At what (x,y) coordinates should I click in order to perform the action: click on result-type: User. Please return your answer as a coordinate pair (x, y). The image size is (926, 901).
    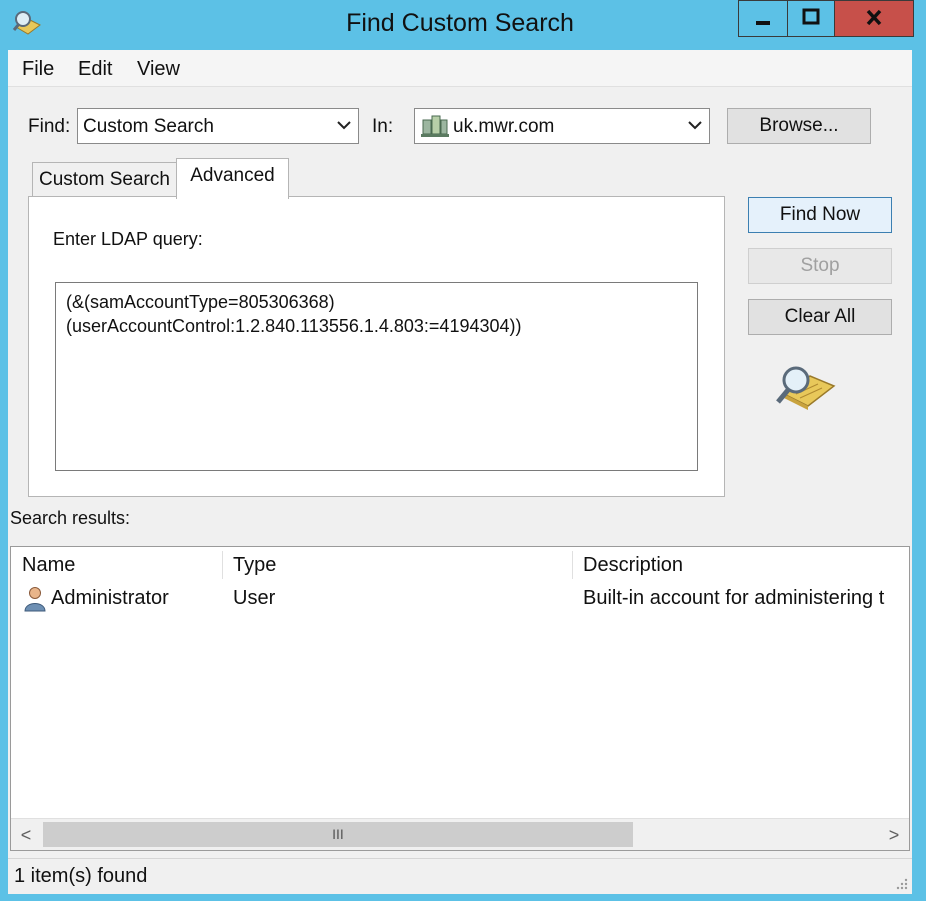
    Looking at the image, I should click on (254, 598).